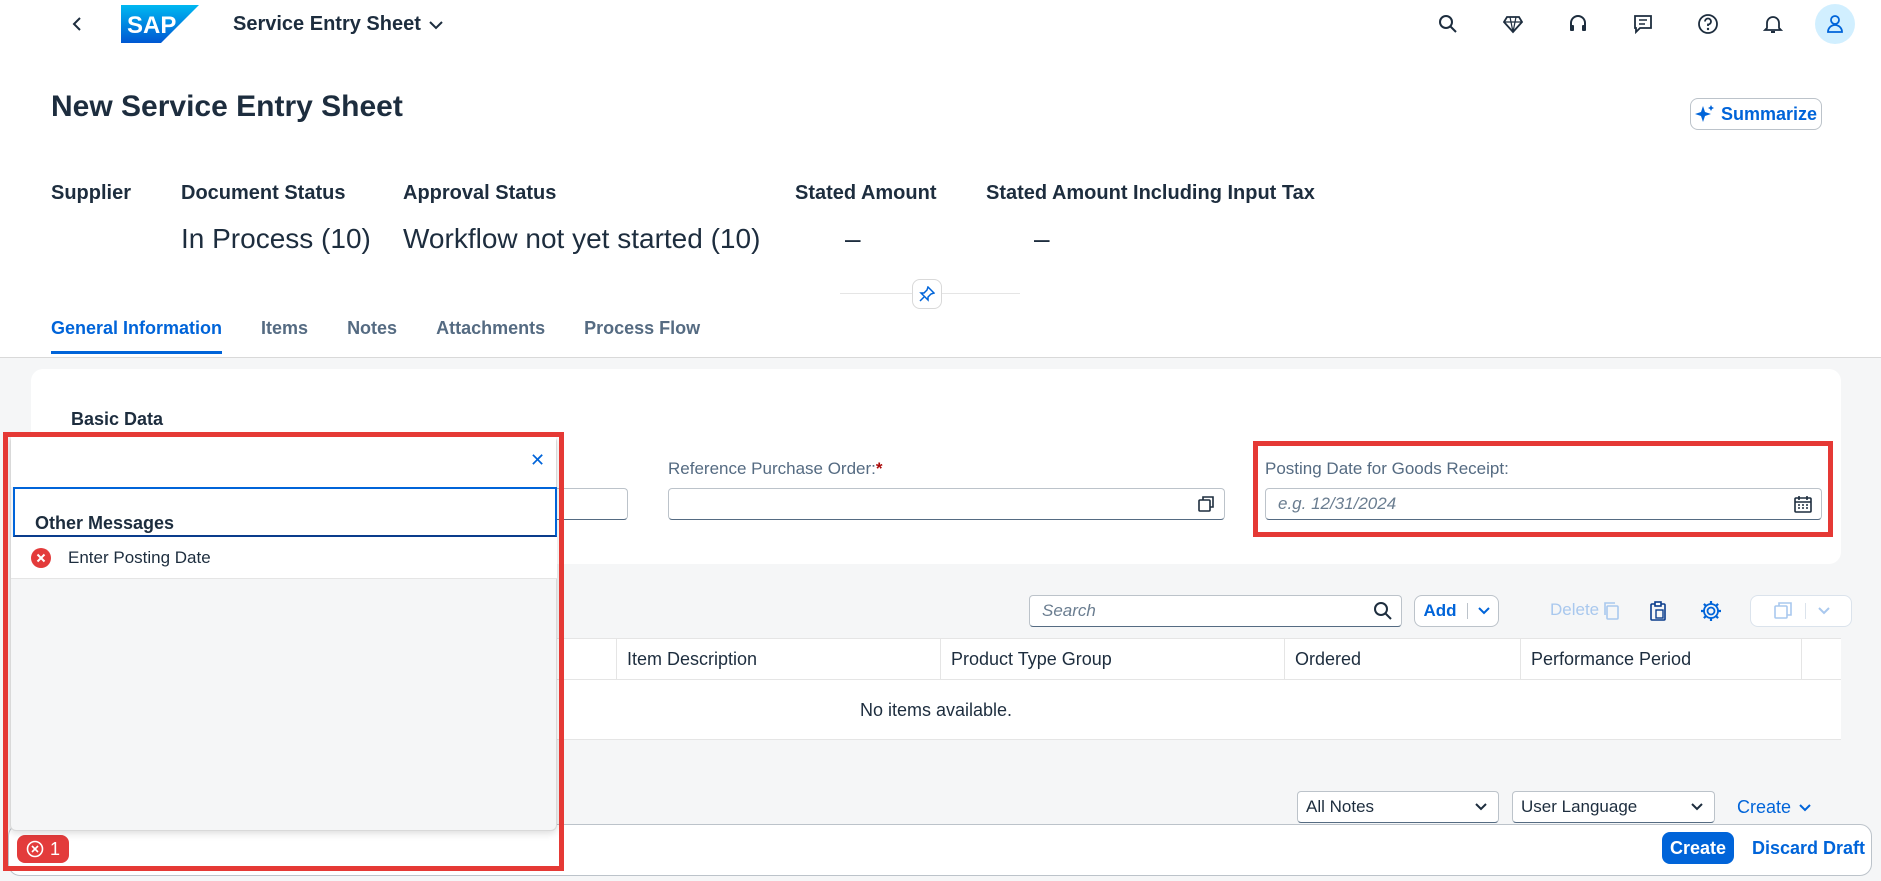 The height and width of the screenshot is (881, 1881). I want to click on kpi-value: Workflow not yet started (10), so click(582, 238).